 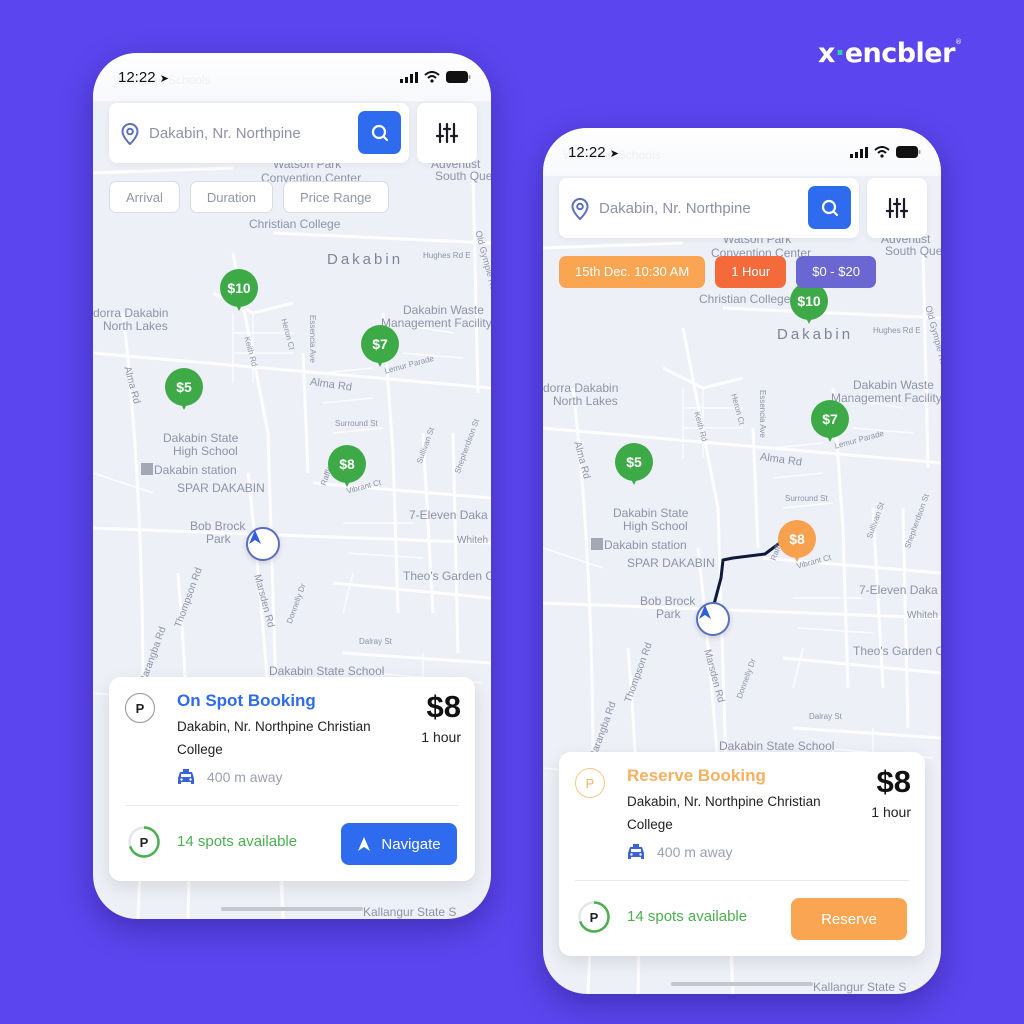 What do you see at coordinates (696, 775) in the screenshot?
I see `booking-type-title: Reserve Booking` at bounding box center [696, 775].